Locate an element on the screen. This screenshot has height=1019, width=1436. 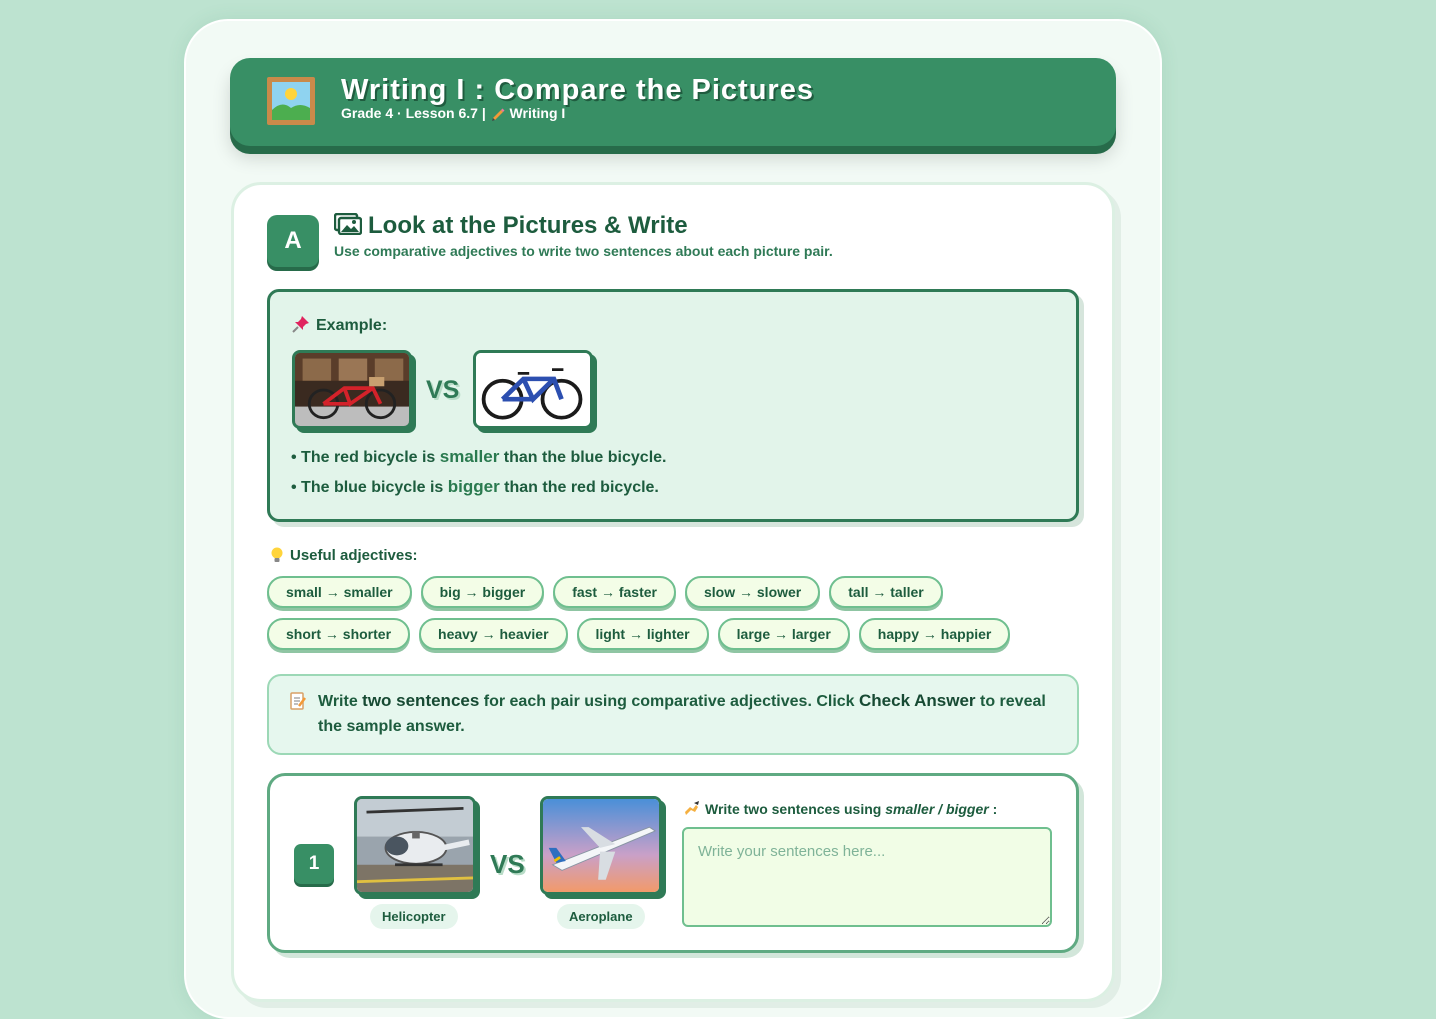
answer-textarea is located at coordinates (867, 877).